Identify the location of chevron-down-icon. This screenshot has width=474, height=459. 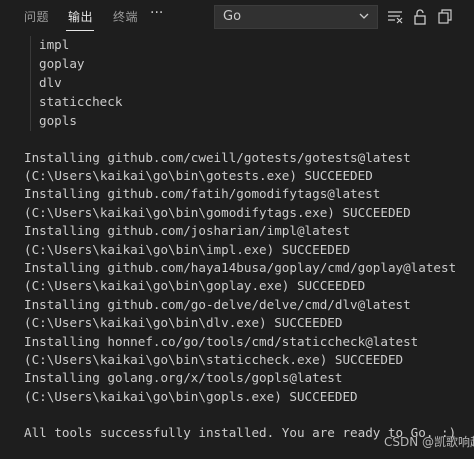
(364, 16).